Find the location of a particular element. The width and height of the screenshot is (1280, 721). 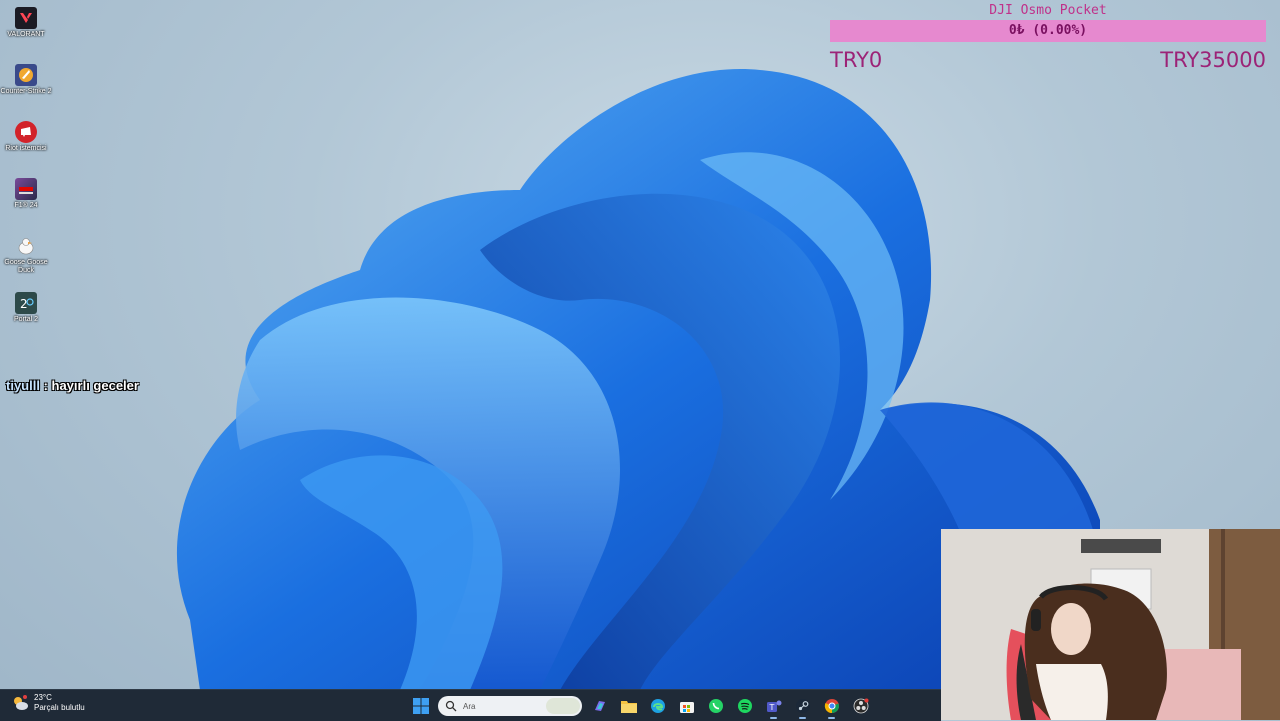

taskbar-app-spotify is located at coordinates (744, 706).